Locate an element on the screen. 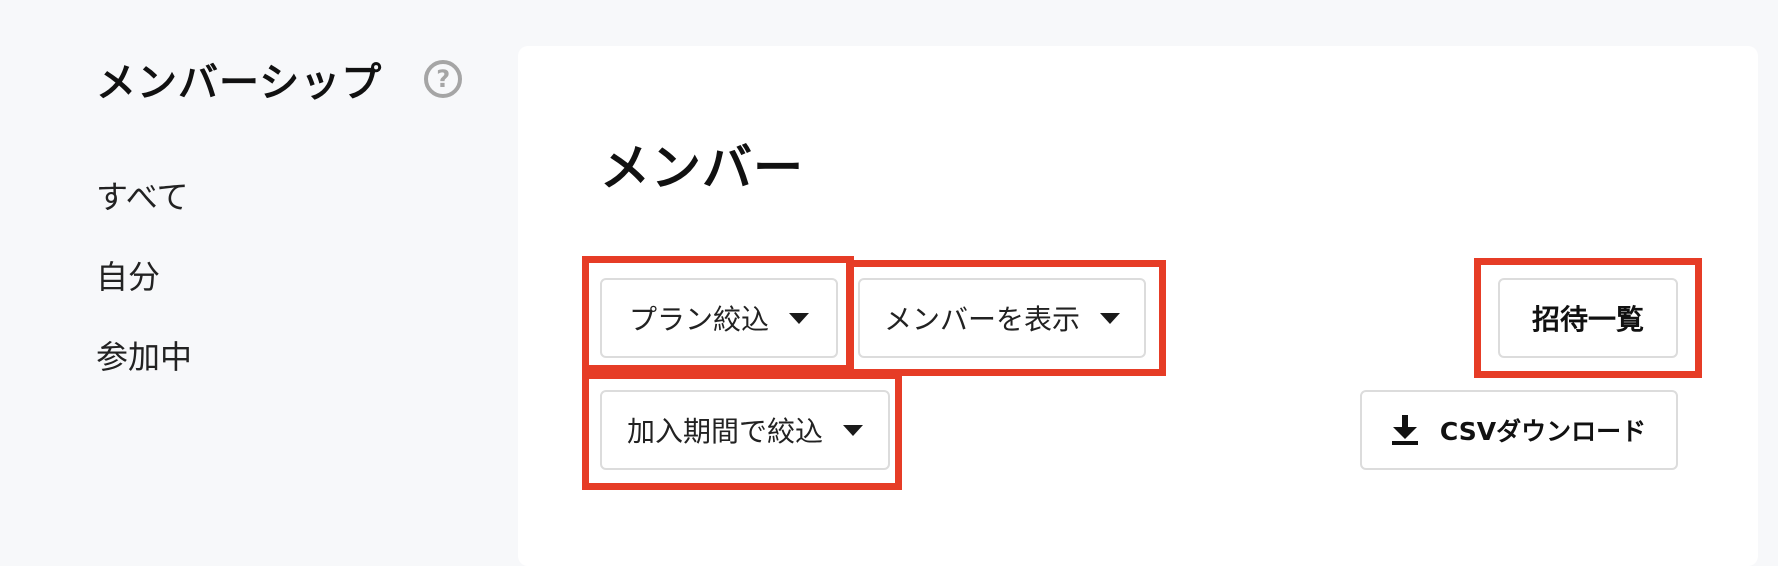  member-display-dropdown: メンバーを表示 is located at coordinates (1002, 318).